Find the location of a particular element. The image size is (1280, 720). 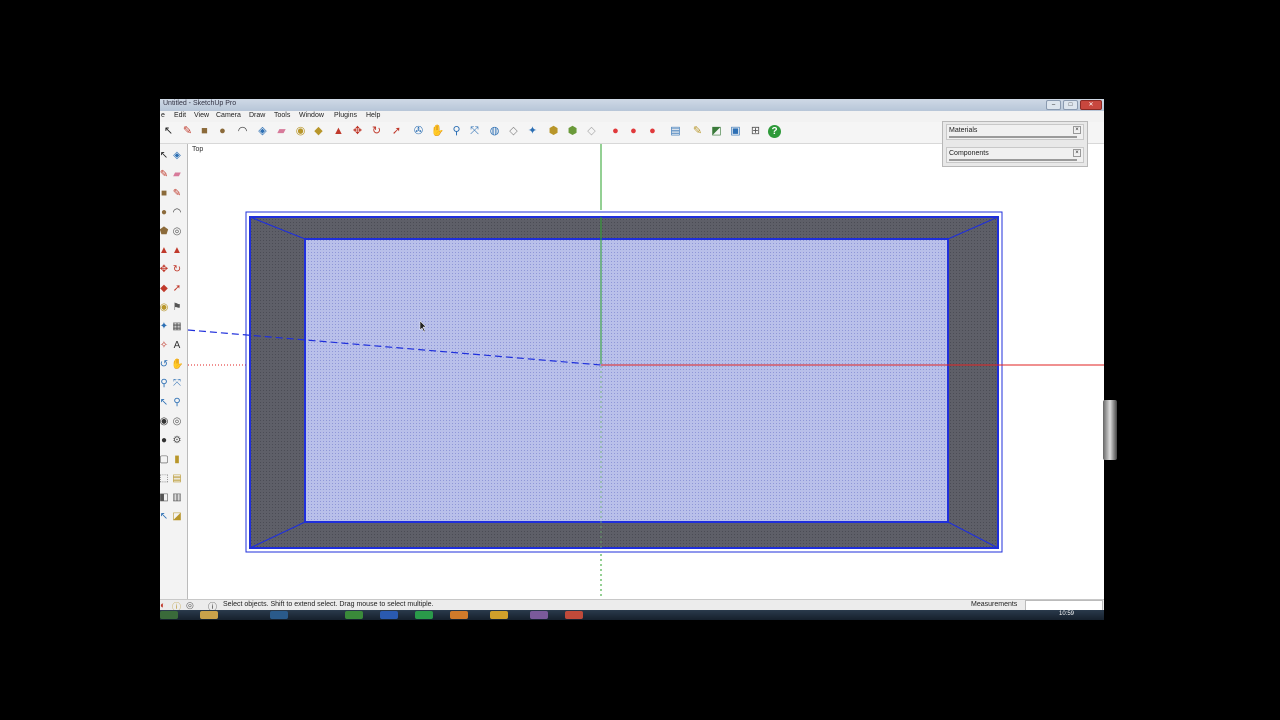

left-tool-3-1-icon: ◠ is located at coordinates (177, 213).